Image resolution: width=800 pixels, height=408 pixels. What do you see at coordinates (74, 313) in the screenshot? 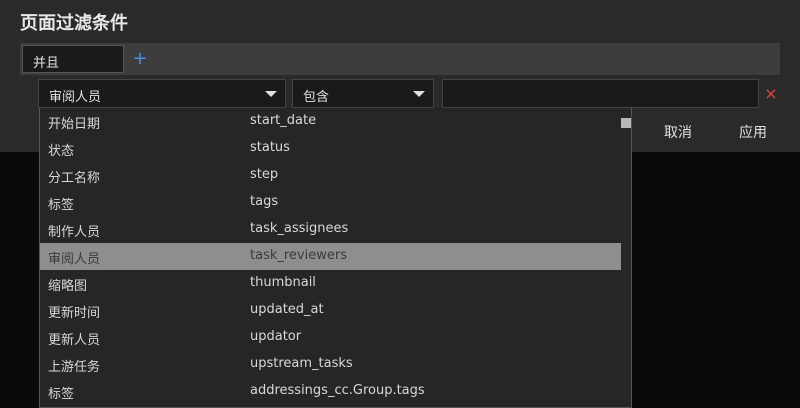
I see `dropdown-item-label: 更新时间` at bounding box center [74, 313].